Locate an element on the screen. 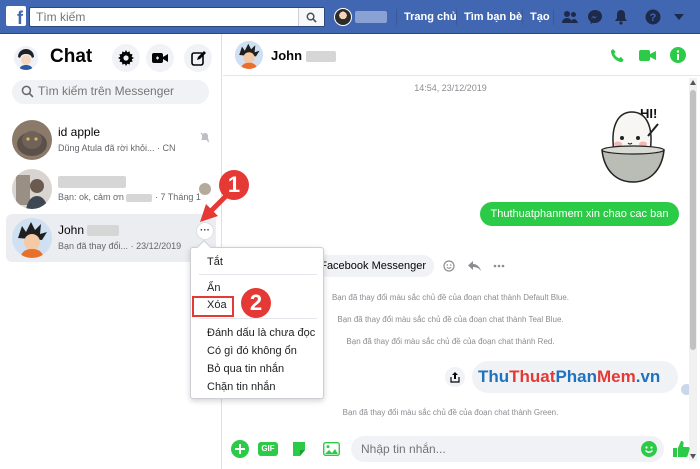 The image size is (700, 469). messenger-search-input is located at coordinates (118, 91).